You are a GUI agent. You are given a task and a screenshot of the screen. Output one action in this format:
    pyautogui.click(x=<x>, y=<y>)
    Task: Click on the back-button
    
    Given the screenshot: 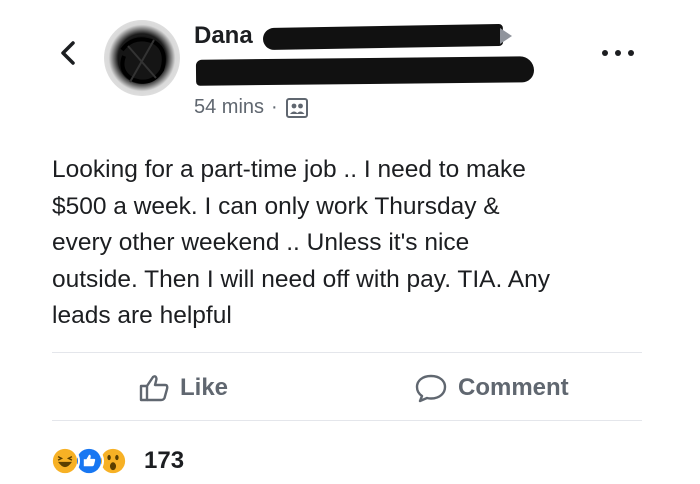 What is the action you would take?
    pyautogui.click(x=68, y=53)
    